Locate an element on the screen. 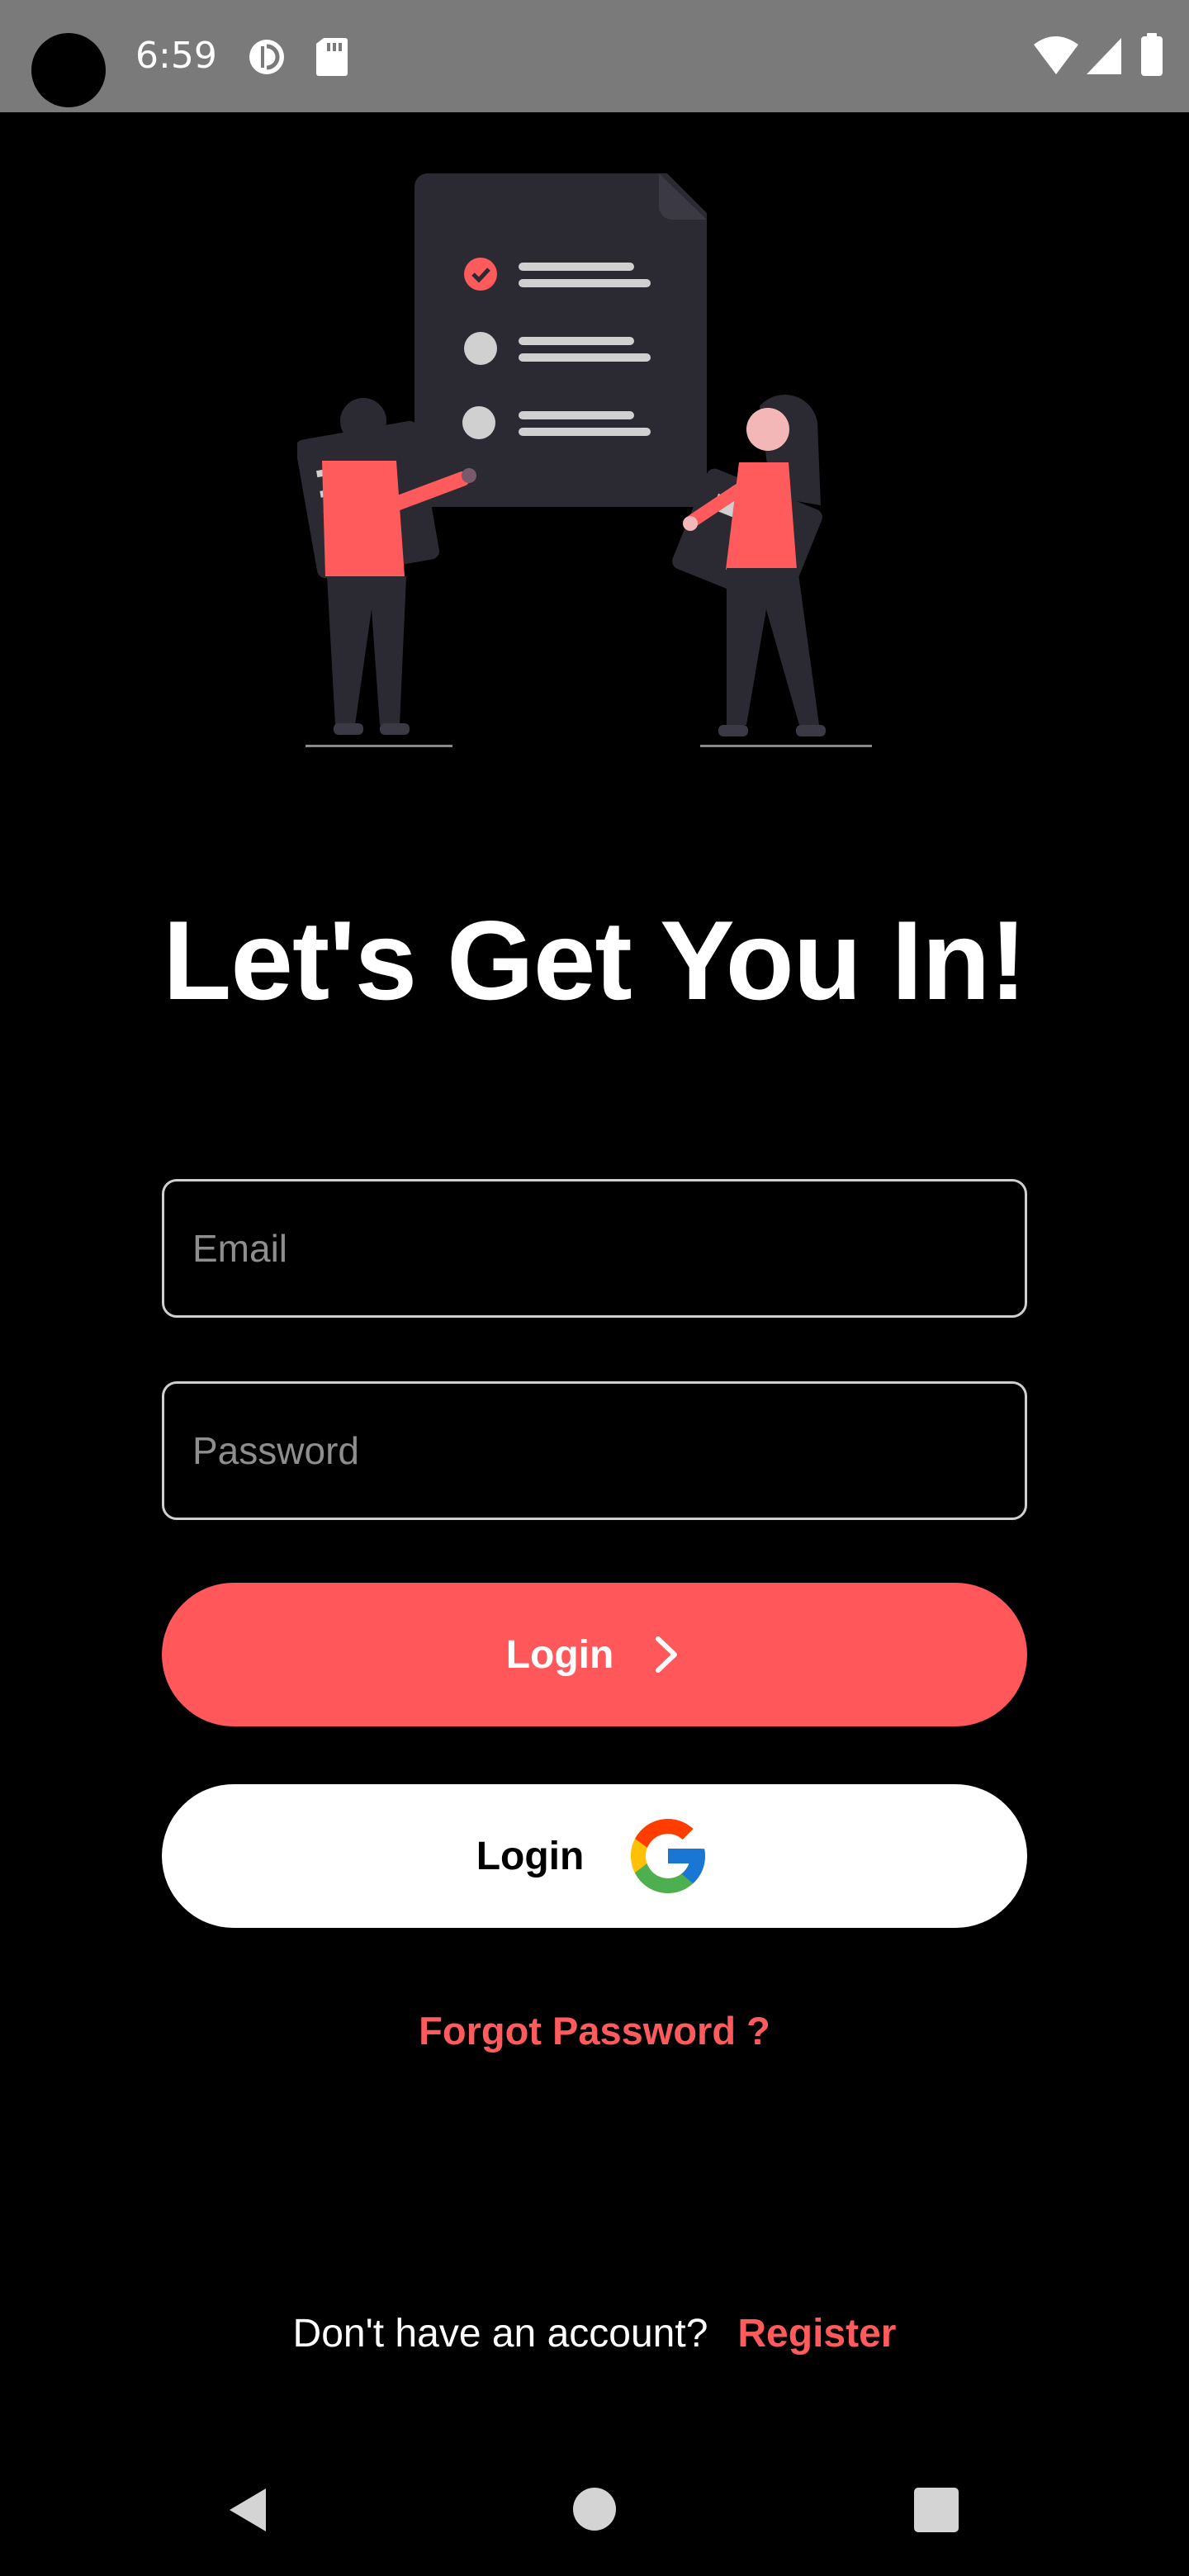 The height and width of the screenshot is (2576, 1189). home-icon is located at coordinates (594, 2509).